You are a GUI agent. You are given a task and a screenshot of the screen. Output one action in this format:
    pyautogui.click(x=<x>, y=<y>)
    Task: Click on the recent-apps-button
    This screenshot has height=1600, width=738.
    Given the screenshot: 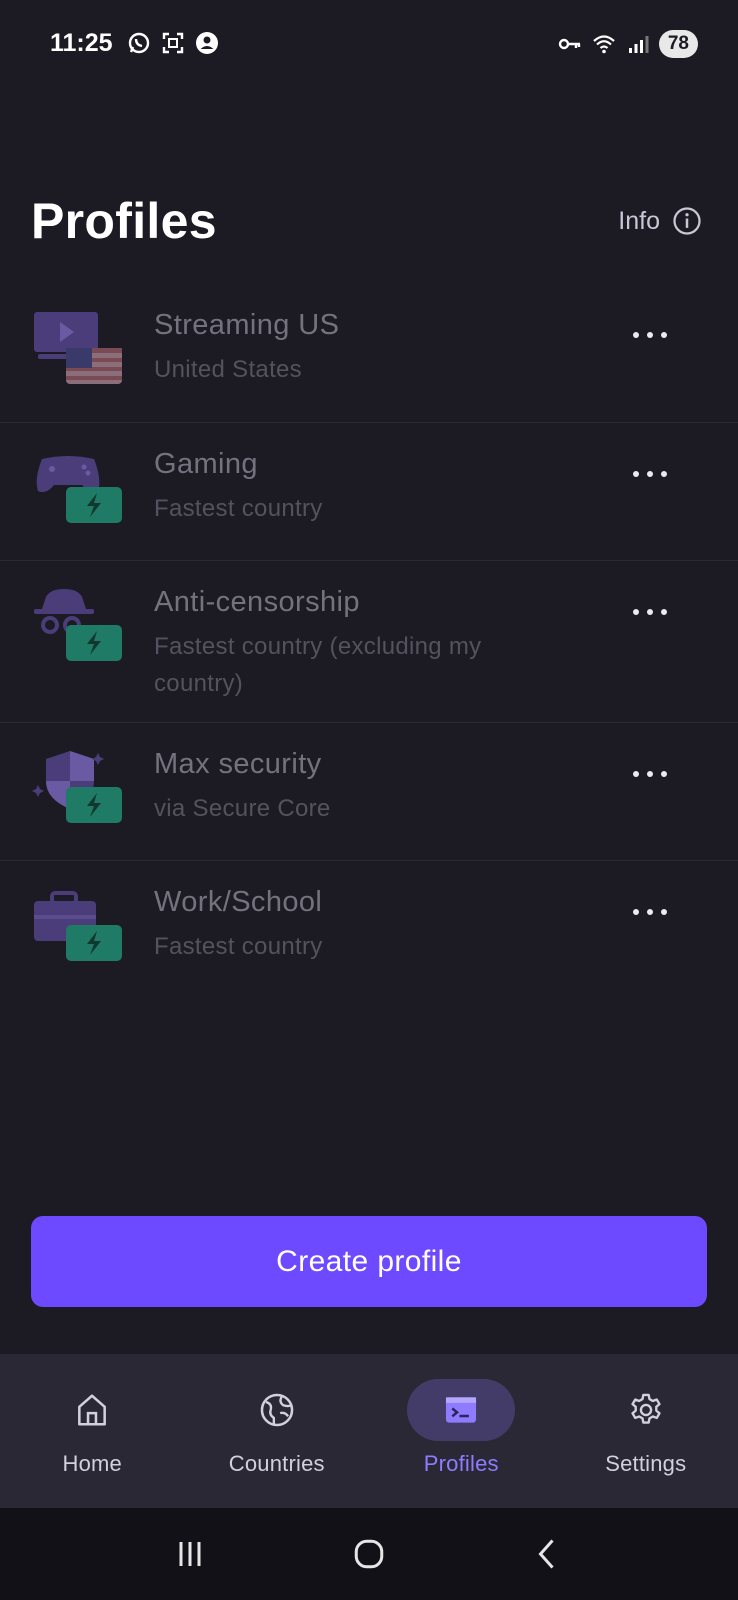 What is the action you would take?
    pyautogui.click(x=190, y=1554)
    